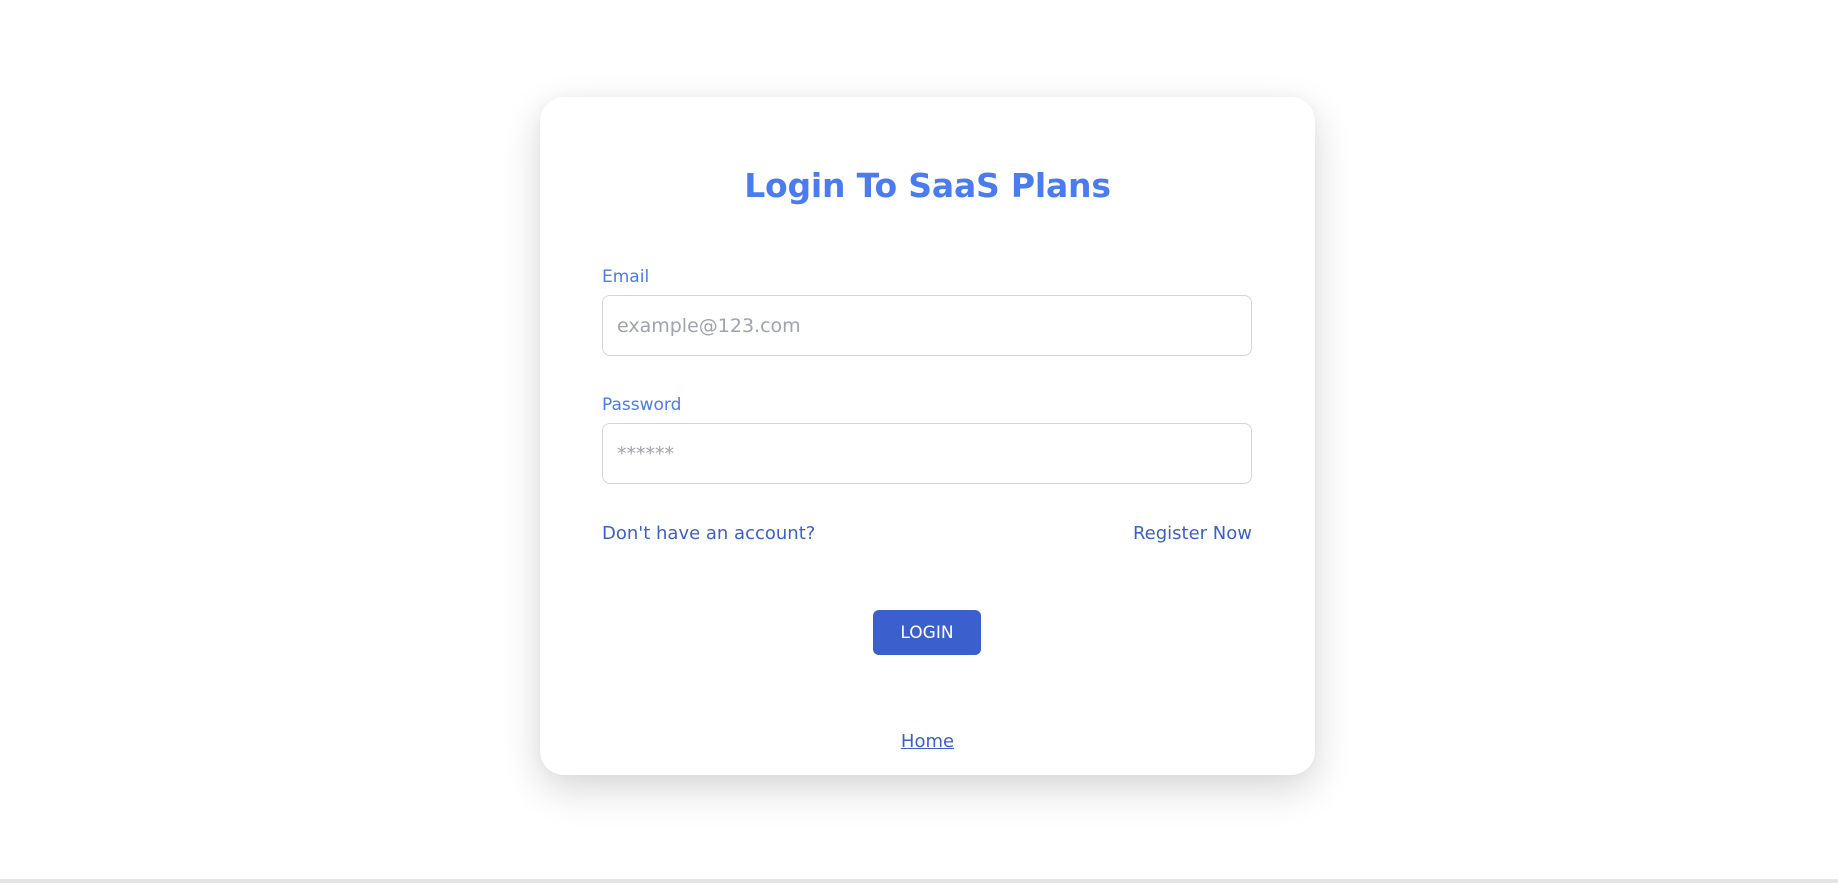  Describe the element at coordinates (708, 533) in the screenshot. I see `no-account-text: Don't have an account?` at that location.